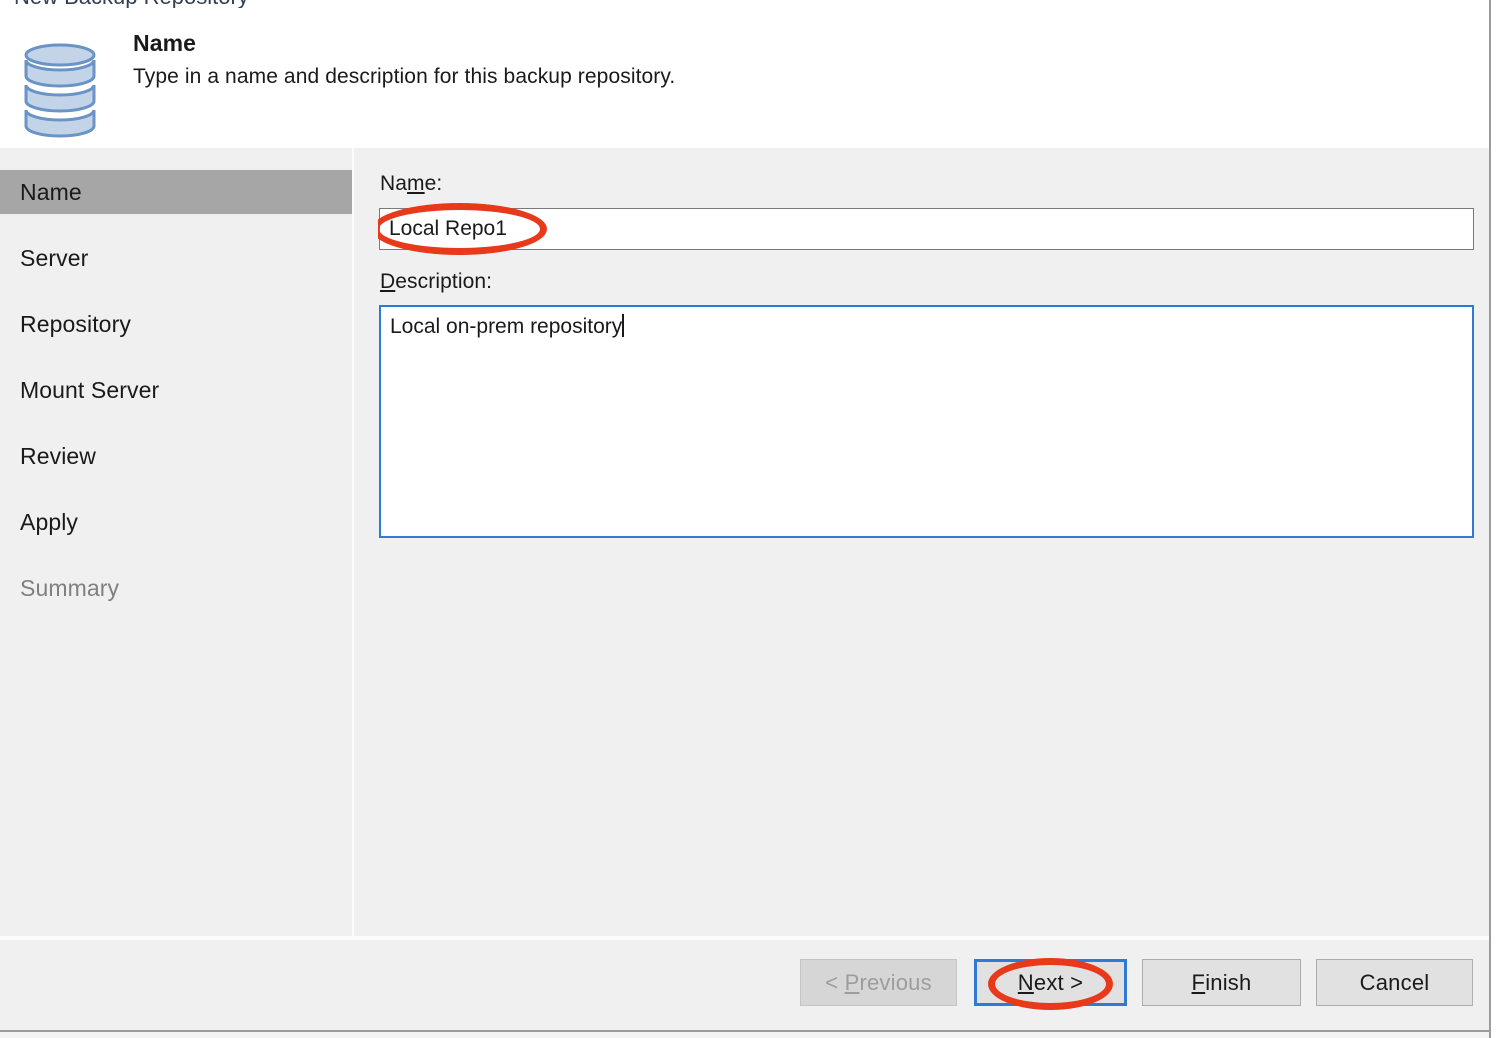 The image size is (1500, 1038). What do you see at coordinates (1221, 982) in the screenshot?
I see `finish-button: Finish` at bounding box center [1221, 982].